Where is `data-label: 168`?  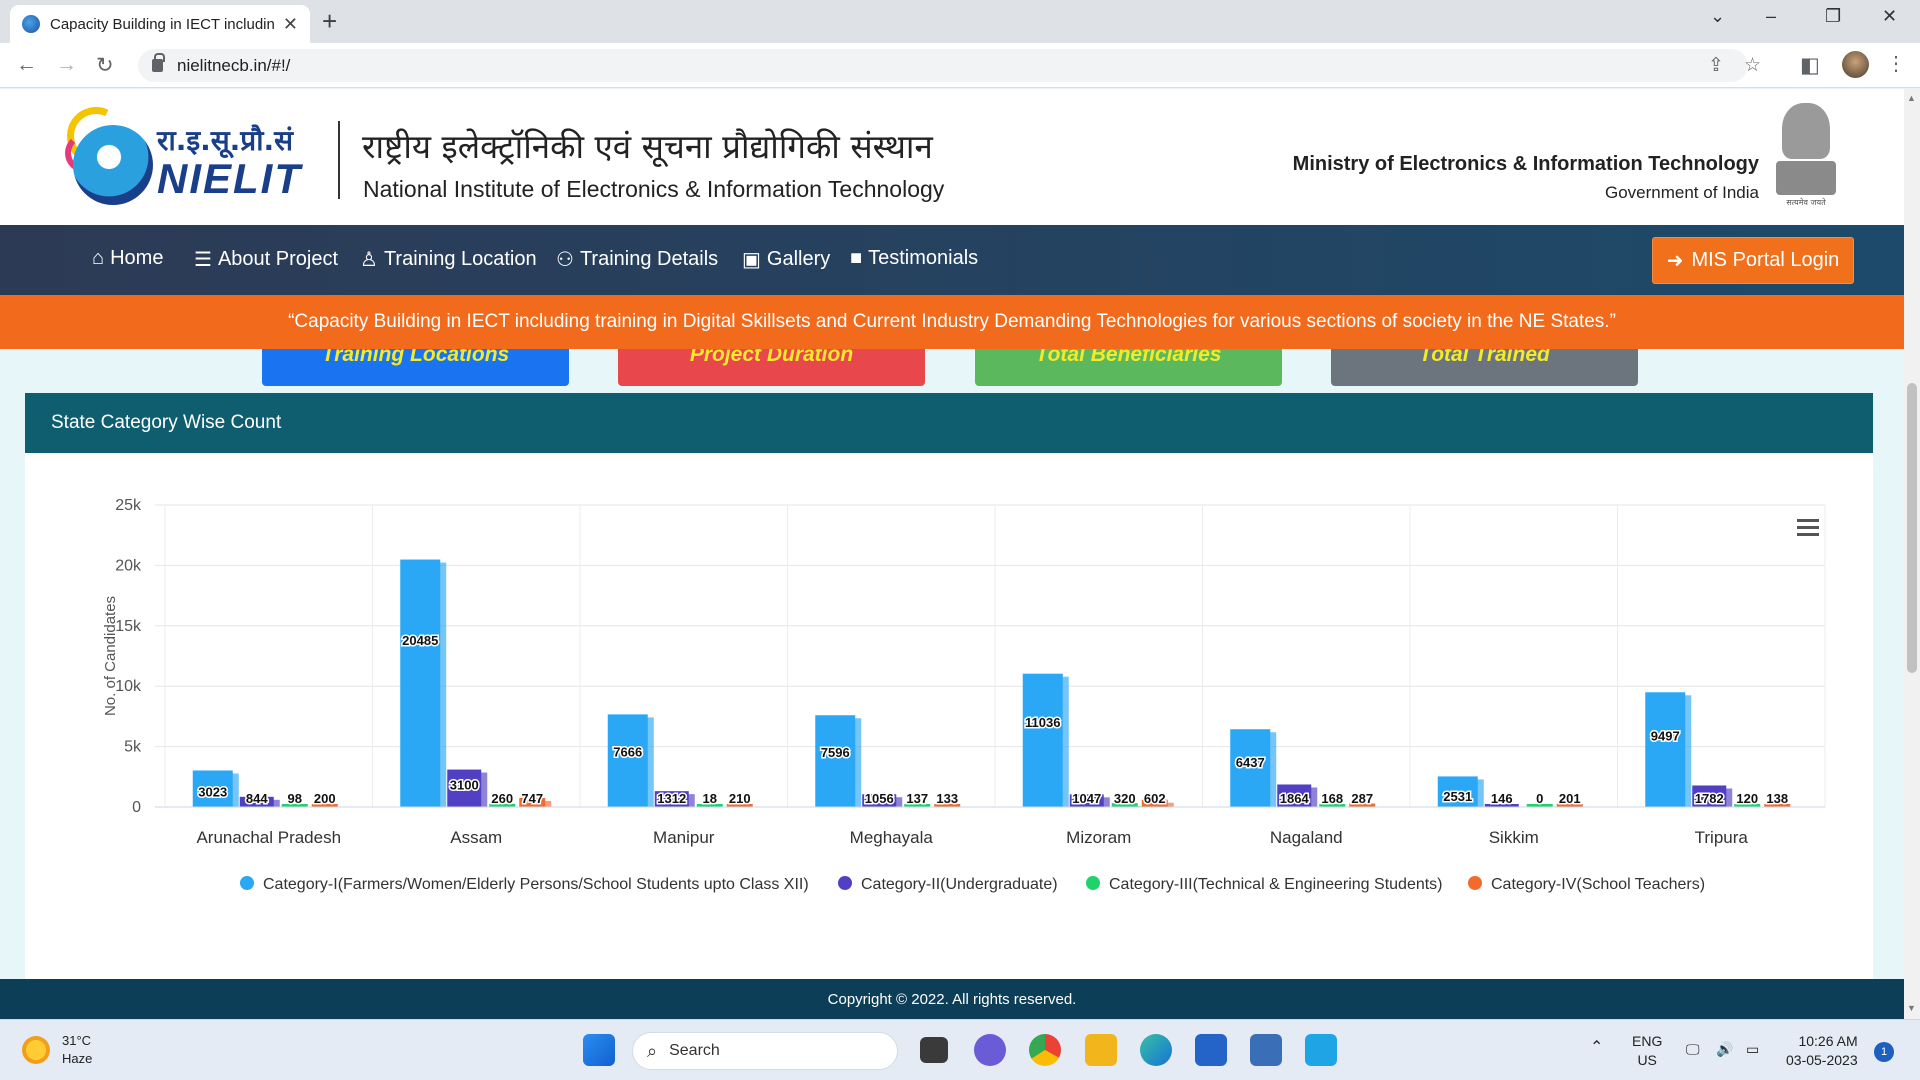
data-label: 168 is located at coordinates (1332, 798).